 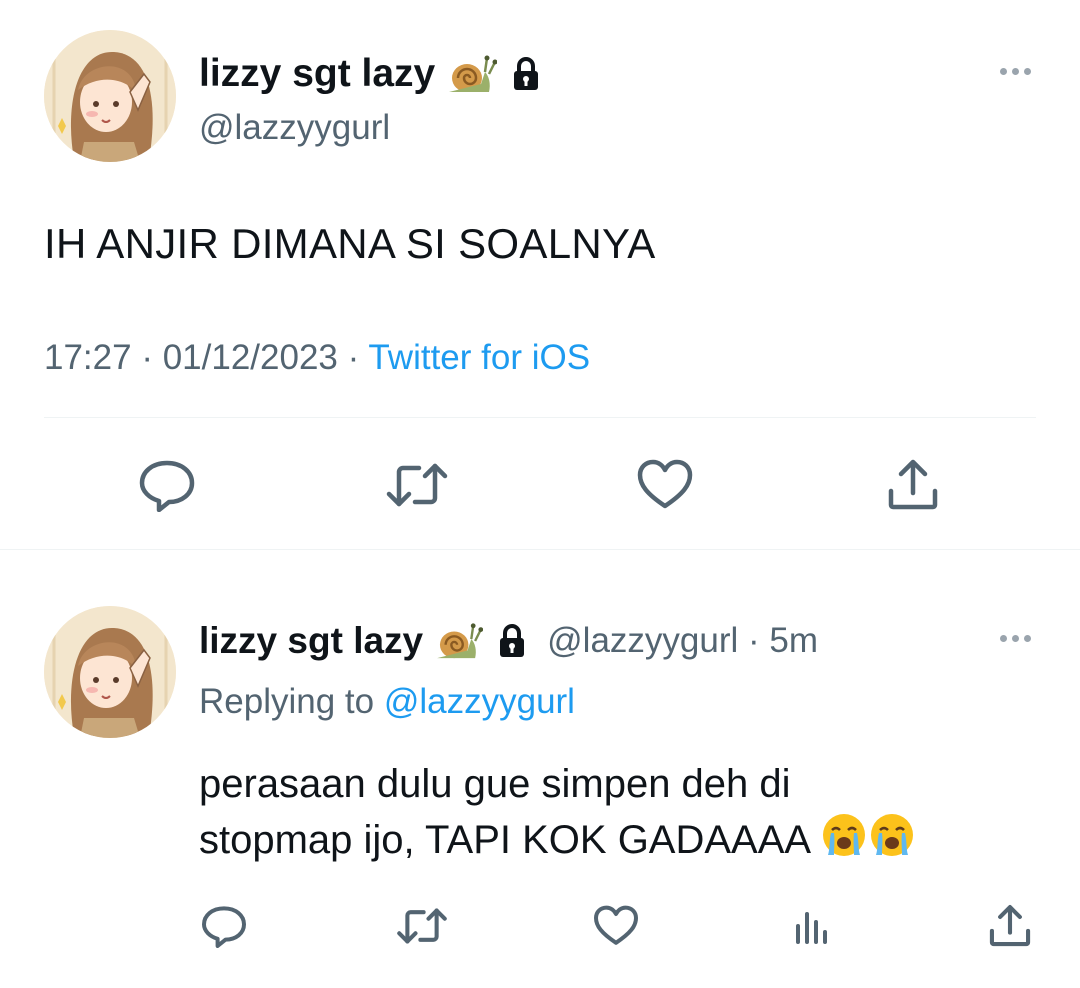 What do you see at coordinates (540, 549) in the screenshot?
I see `section-divider` at bounding box center [540, 549].